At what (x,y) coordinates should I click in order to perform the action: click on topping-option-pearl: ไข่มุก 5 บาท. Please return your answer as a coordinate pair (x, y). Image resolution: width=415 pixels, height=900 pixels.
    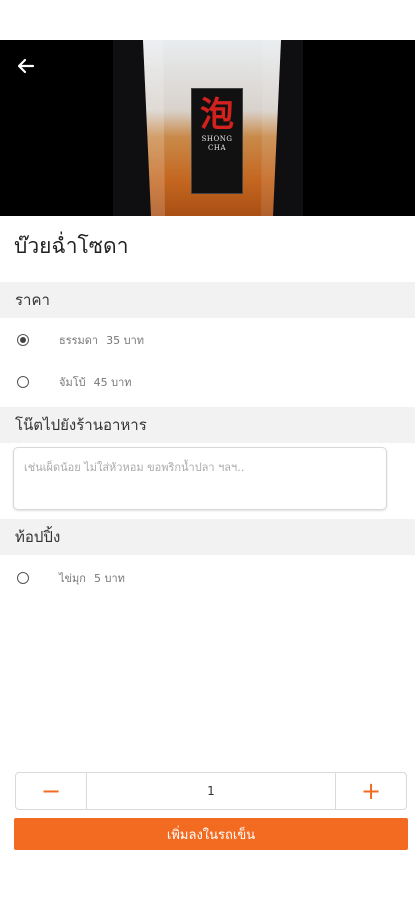
    Looking at the image, I should click on (71, 578).